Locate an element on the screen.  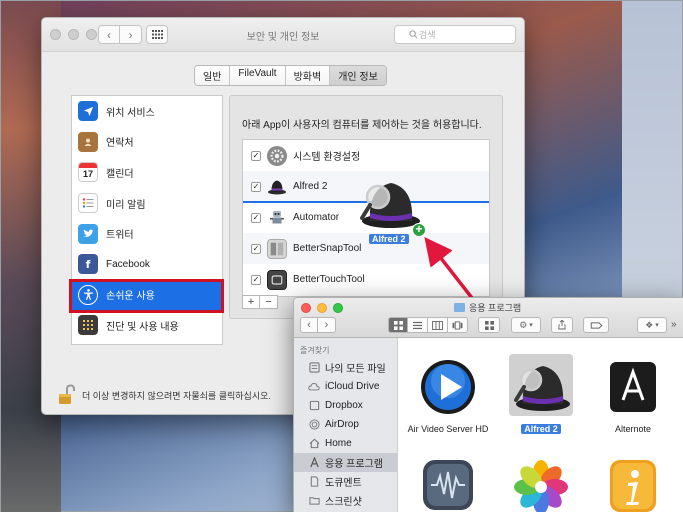
automator-robot-icon is located at coordinates (277, 218).